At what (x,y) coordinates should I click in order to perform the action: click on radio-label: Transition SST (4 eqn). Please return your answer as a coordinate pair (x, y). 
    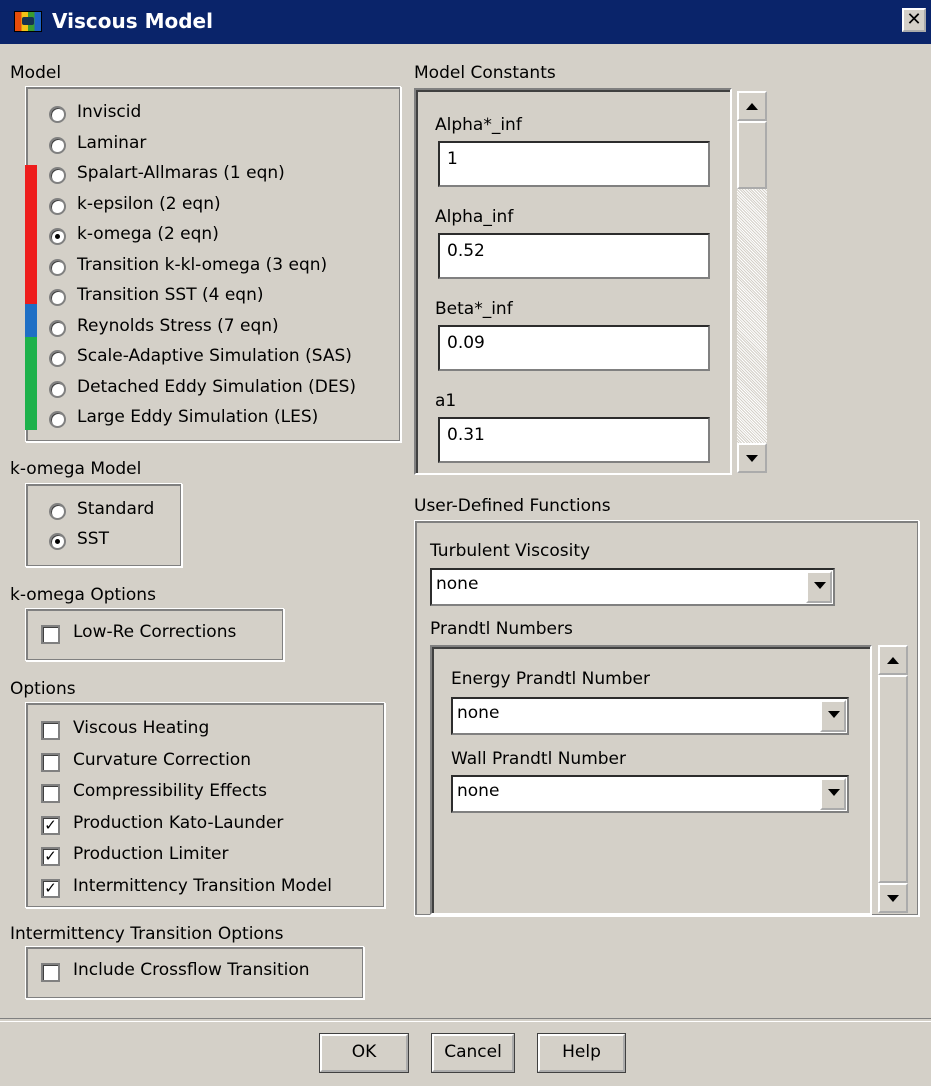
    Looking at the image, I should click on (170, 295).